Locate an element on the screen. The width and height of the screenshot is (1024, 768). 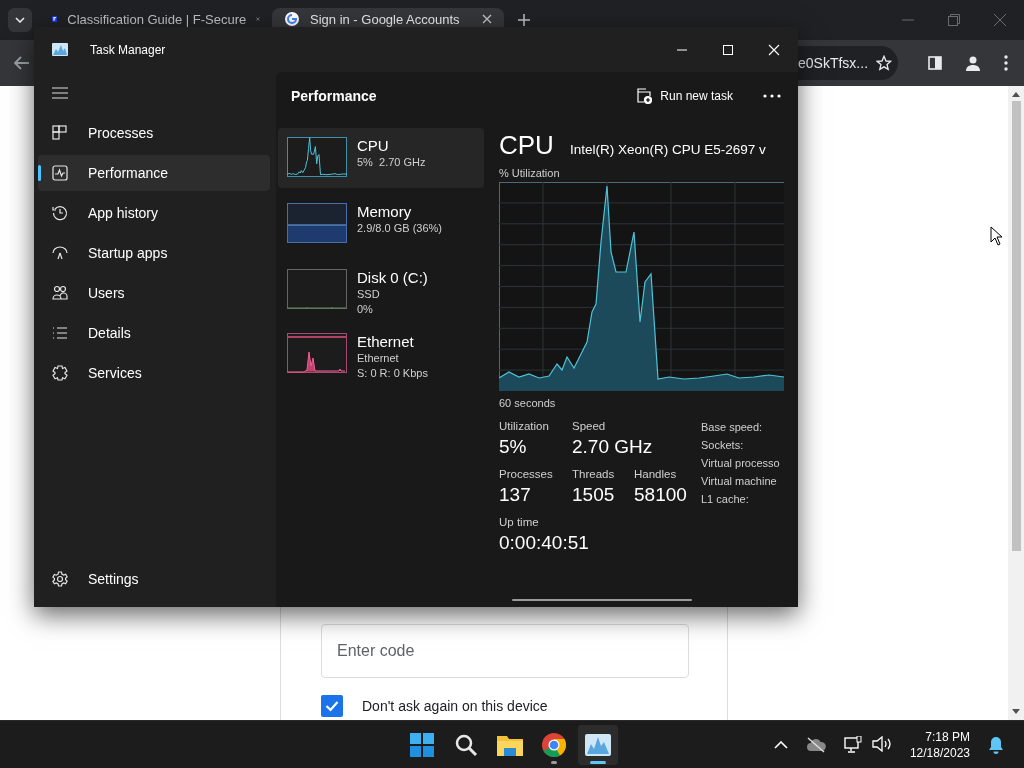
nav-item: Users is located at coordinates (154, 293).